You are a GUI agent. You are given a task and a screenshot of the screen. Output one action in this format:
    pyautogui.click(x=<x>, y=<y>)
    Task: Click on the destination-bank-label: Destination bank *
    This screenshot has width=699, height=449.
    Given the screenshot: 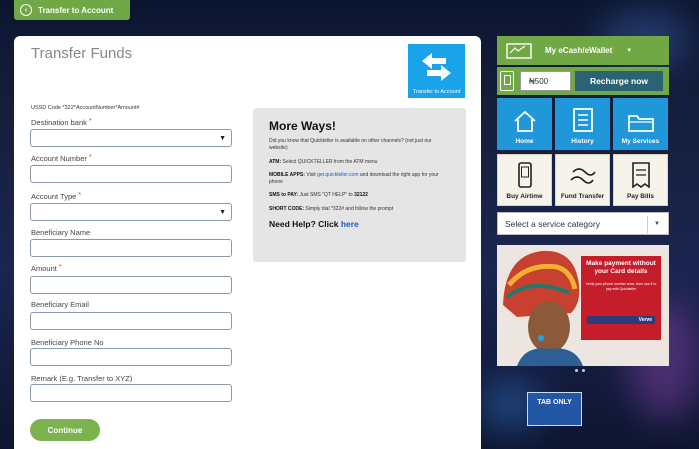 What is the action you would take?
    pyautogui.click(x=61, y=122)
    